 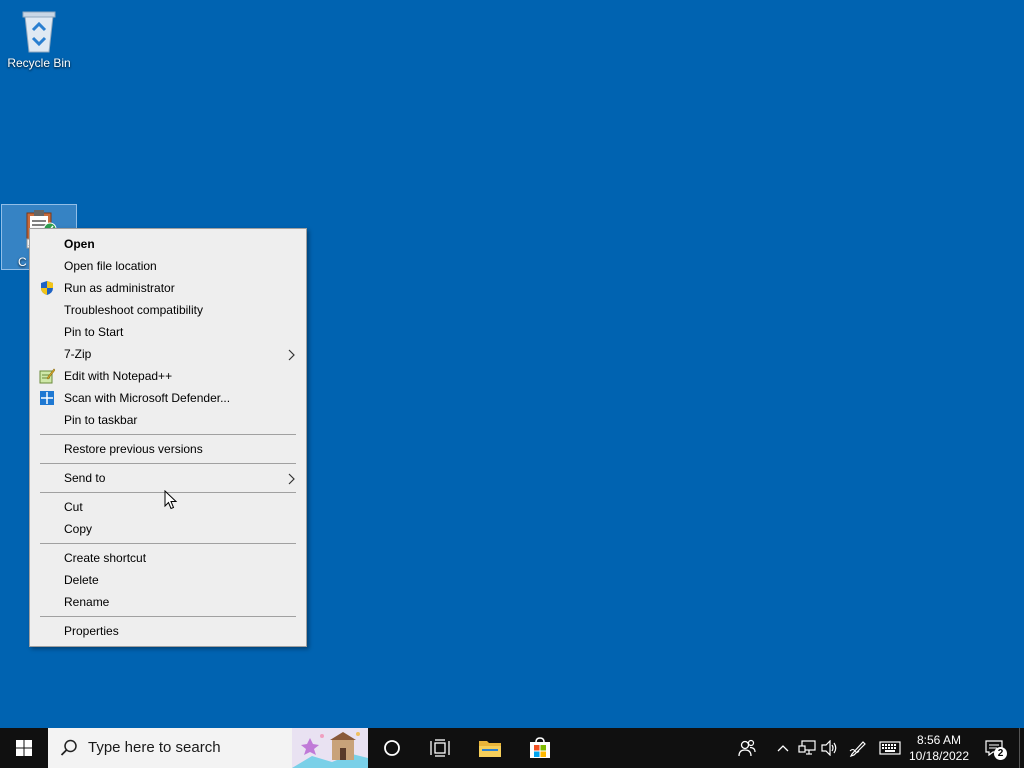 I want to click on people-icon, so click(x=747, y=748).